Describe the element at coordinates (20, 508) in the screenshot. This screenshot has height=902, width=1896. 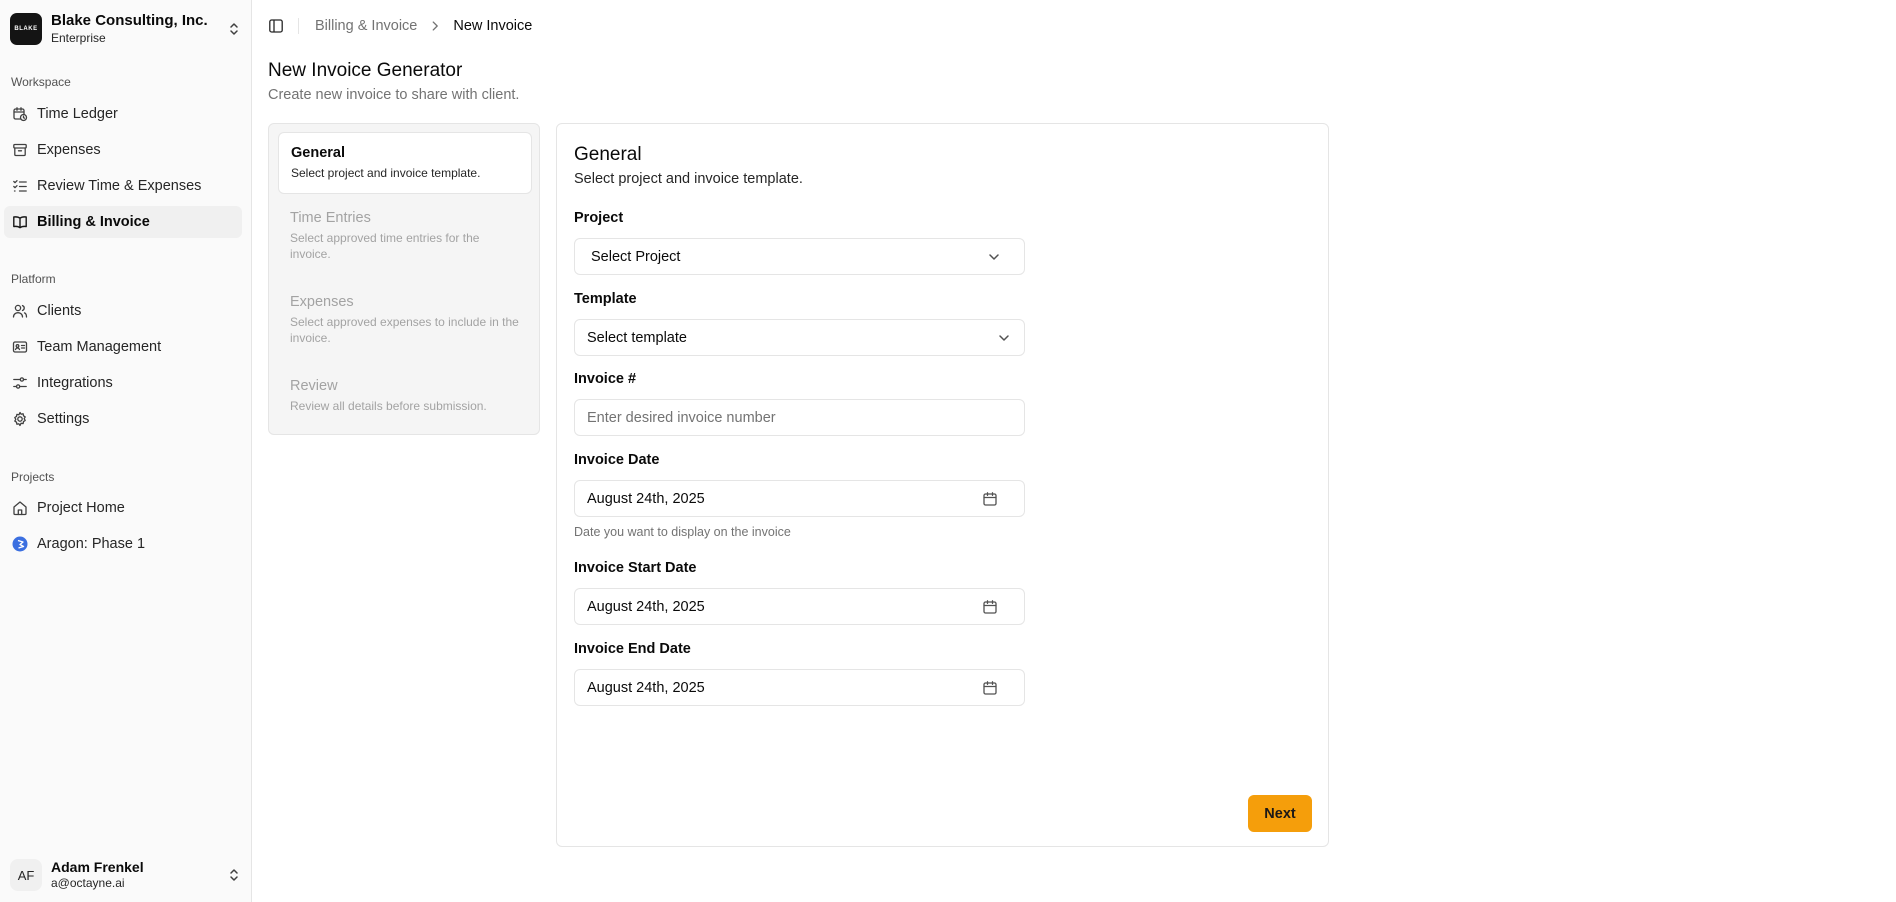
I see `home-icon` at that location.